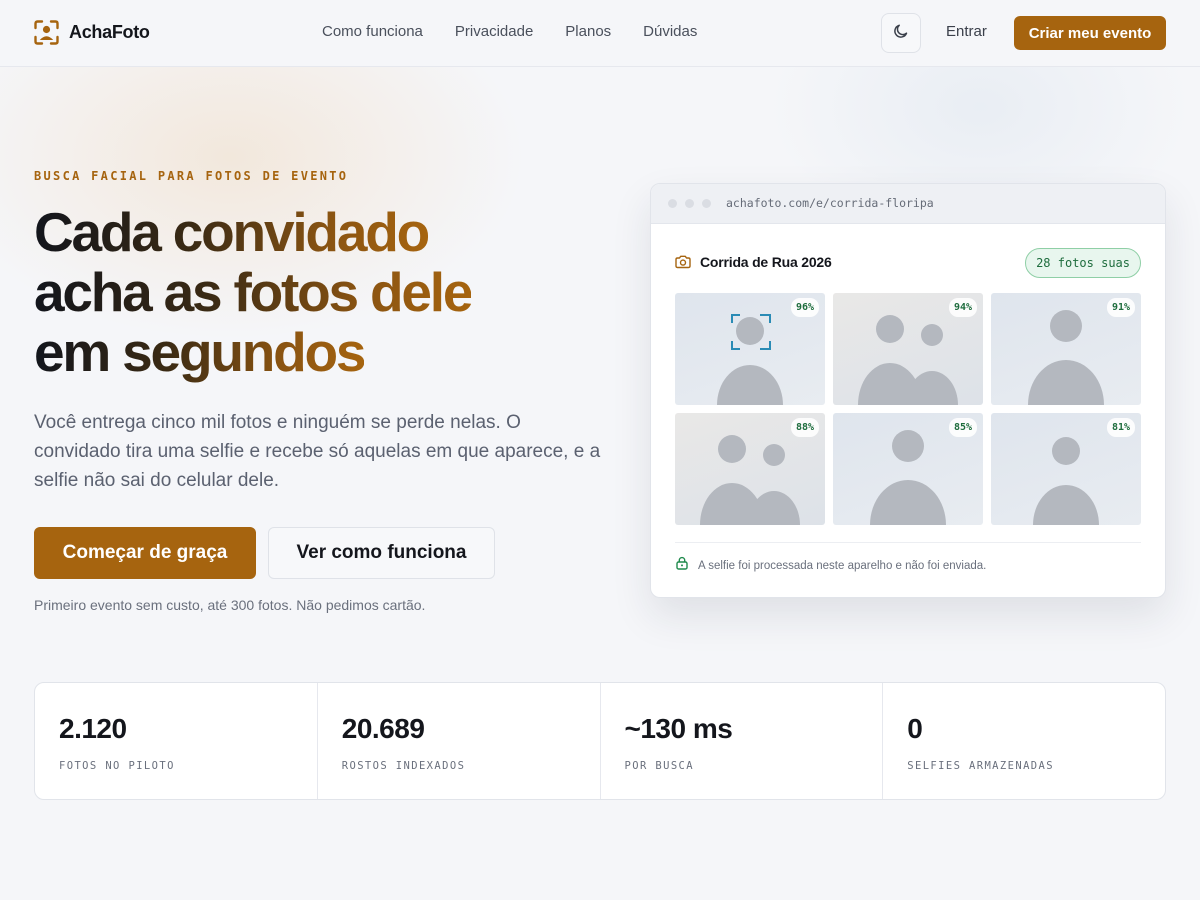  I want to click on nav-link-duvidas: Dúvidas, so click(670, 31).